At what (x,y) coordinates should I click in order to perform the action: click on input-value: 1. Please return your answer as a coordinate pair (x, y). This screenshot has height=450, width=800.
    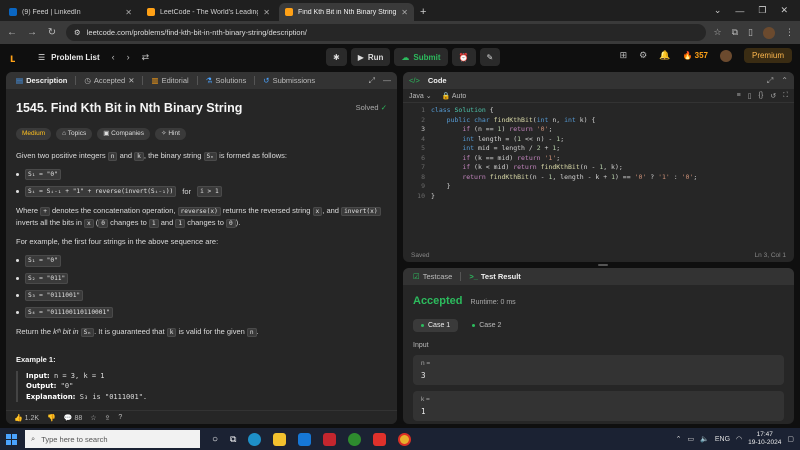
    Looking at the image, I should click on (423, 411).